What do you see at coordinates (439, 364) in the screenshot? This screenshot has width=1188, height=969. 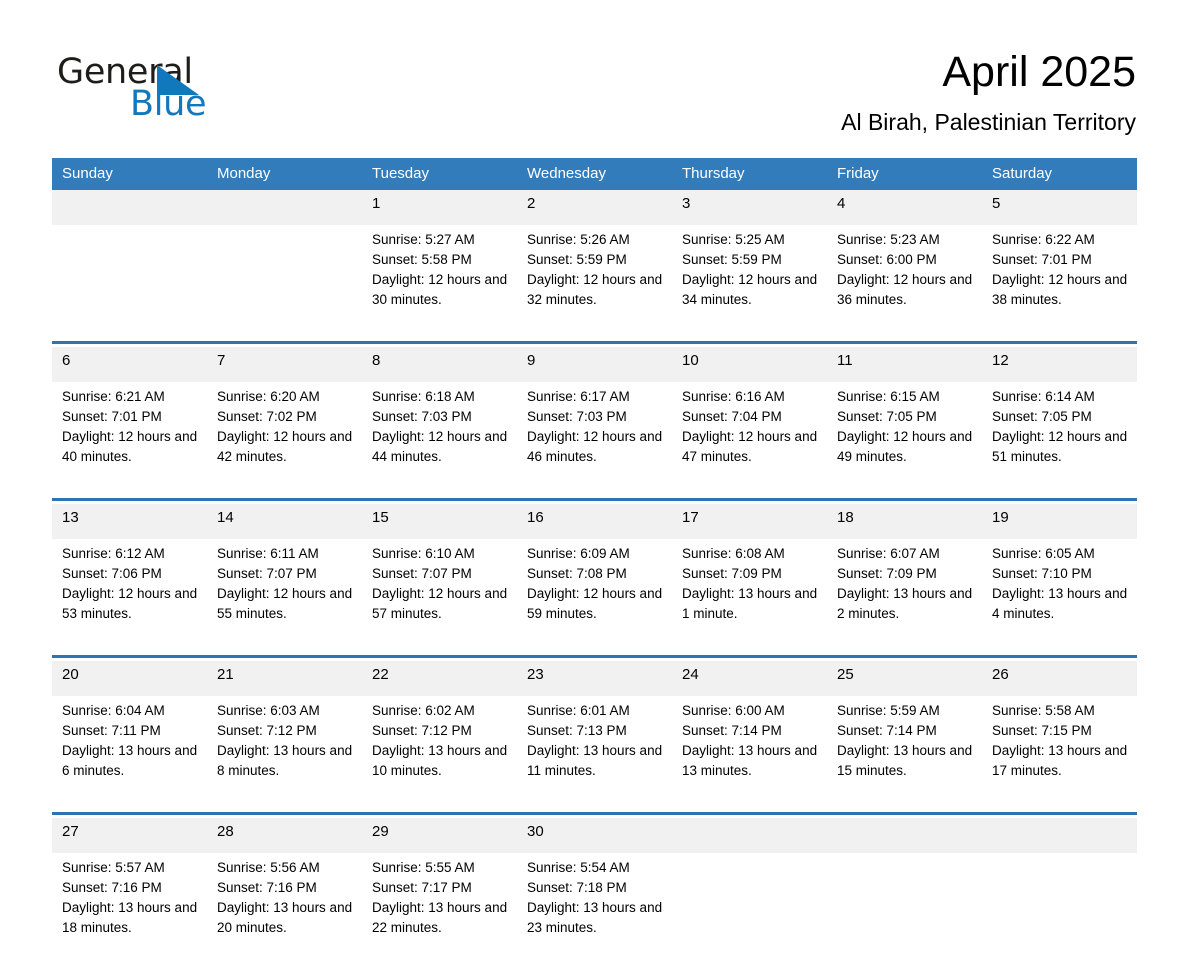 I see `day-number-8: 8` at bounding box center [439, 364].